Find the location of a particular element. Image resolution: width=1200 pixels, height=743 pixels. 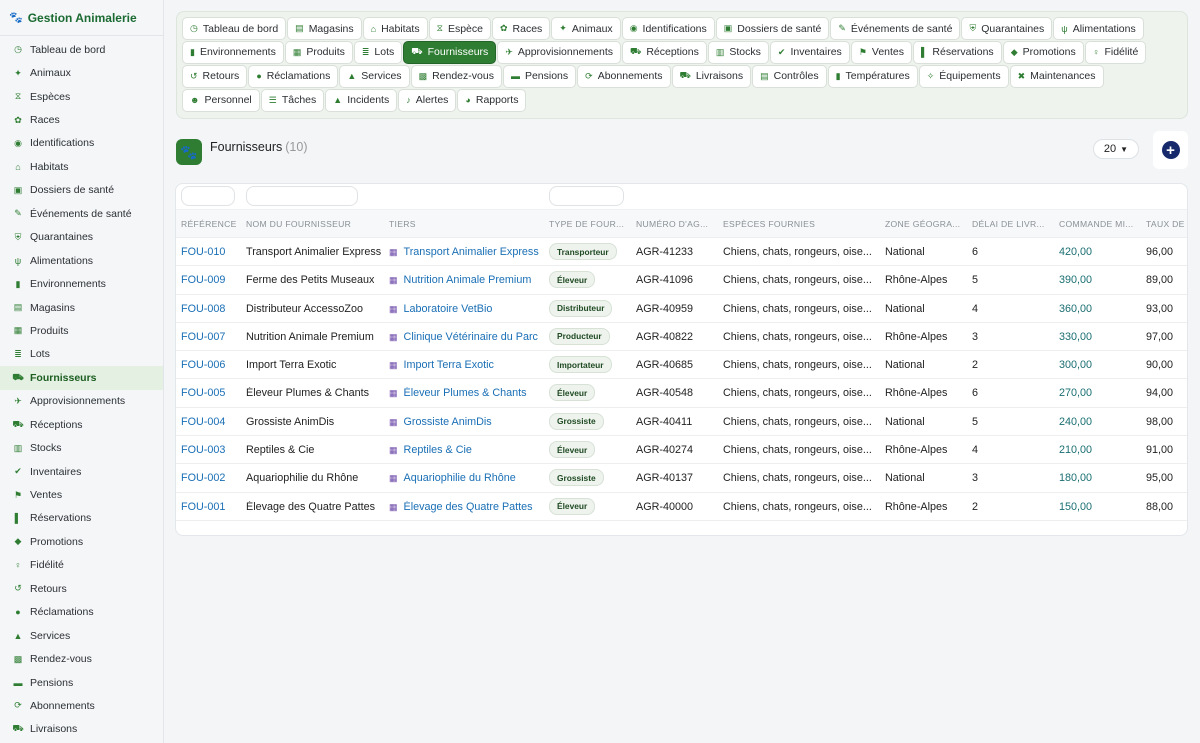

sidebar-item-retours: ↺ Retours is located at coordinates (81, 588).